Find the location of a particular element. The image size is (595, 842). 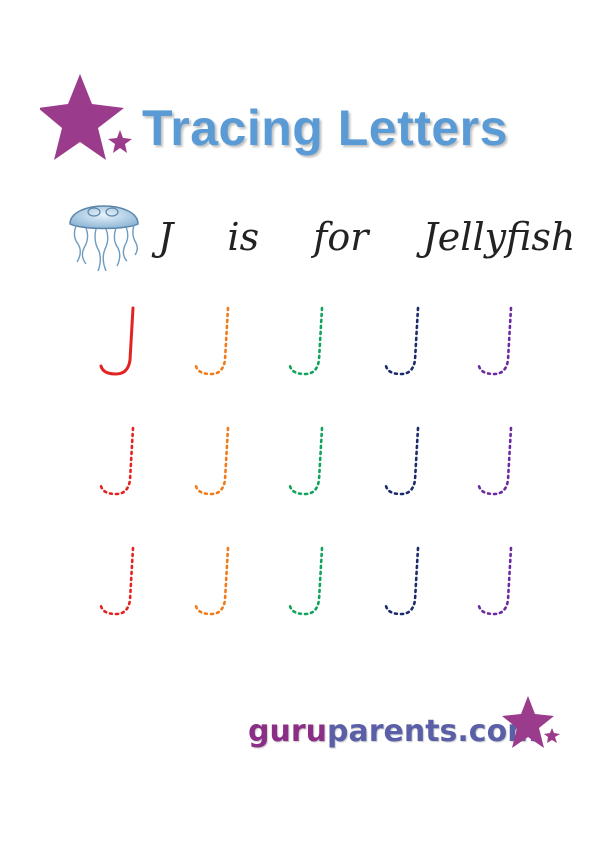

solid-letter-j is located at coordinates (117, 341).